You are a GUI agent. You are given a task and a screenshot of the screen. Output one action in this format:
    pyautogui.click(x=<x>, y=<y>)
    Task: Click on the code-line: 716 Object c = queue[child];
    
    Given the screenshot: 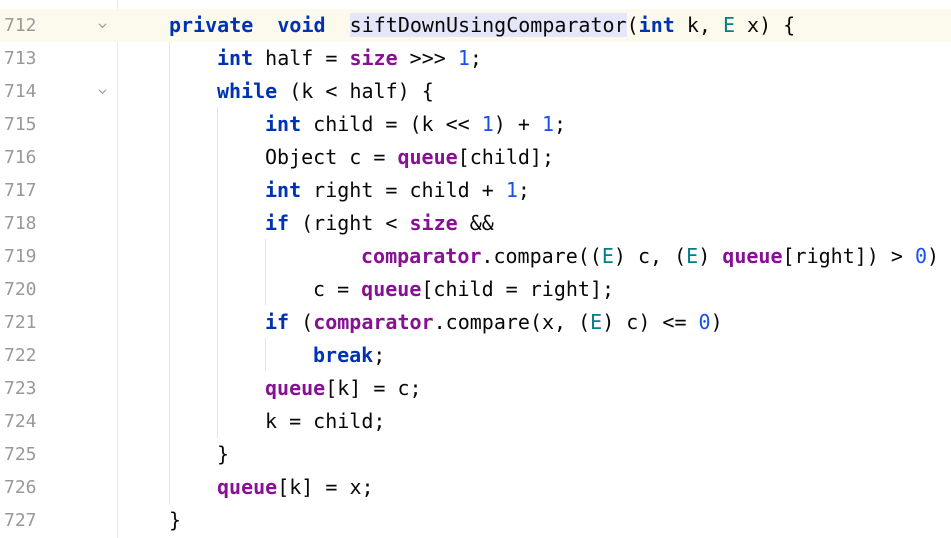 What is the action you would take?
    pyautogui.click(x=475, y=157)
    